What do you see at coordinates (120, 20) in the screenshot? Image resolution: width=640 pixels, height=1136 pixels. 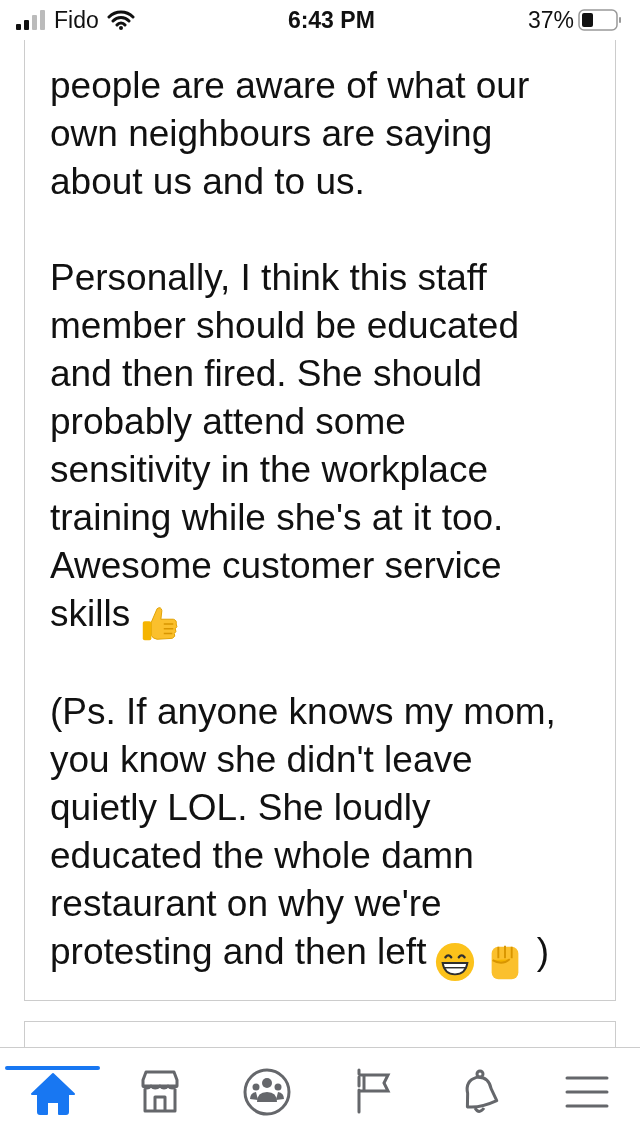 I see `wifi-icon` at bounding box center [120, 20].